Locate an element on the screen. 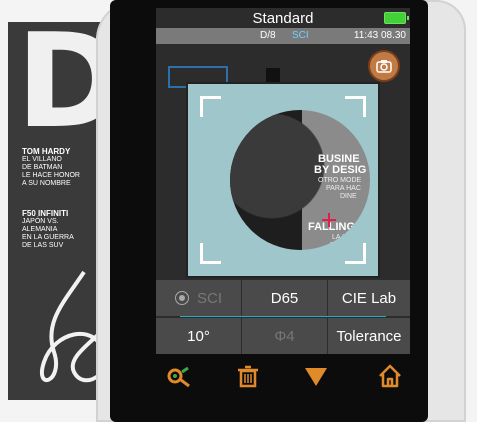  info-bar: D/8 SCI 11:43 08.30 is located at coordinates (283, 36).